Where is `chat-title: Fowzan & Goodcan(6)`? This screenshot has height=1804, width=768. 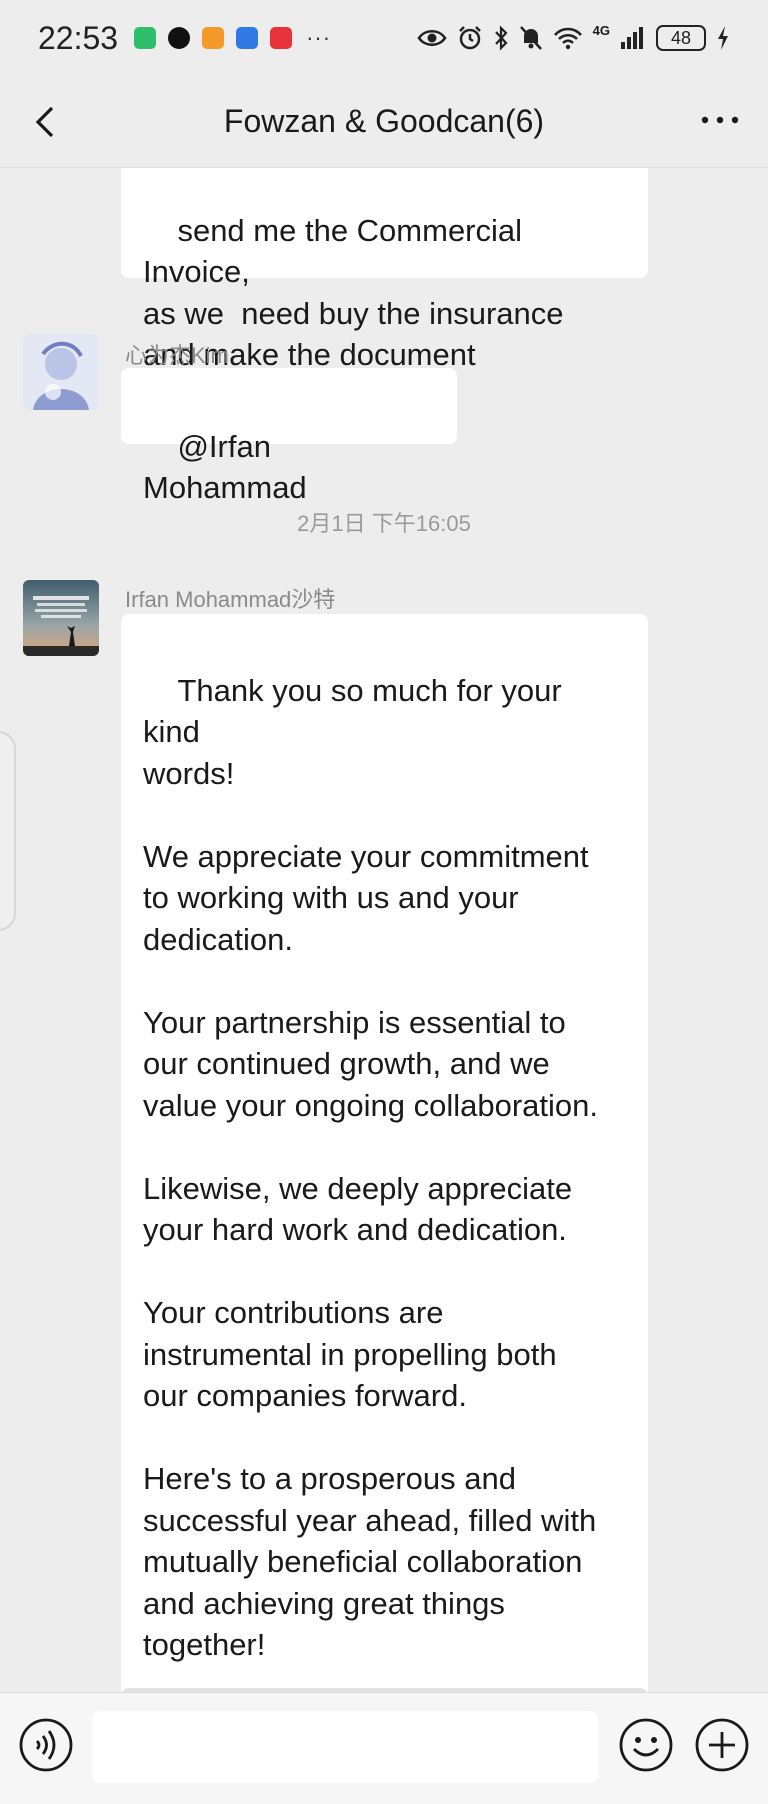 chat-title: Fowzan & Goodcan(6) is located at coordinates (384, 121).